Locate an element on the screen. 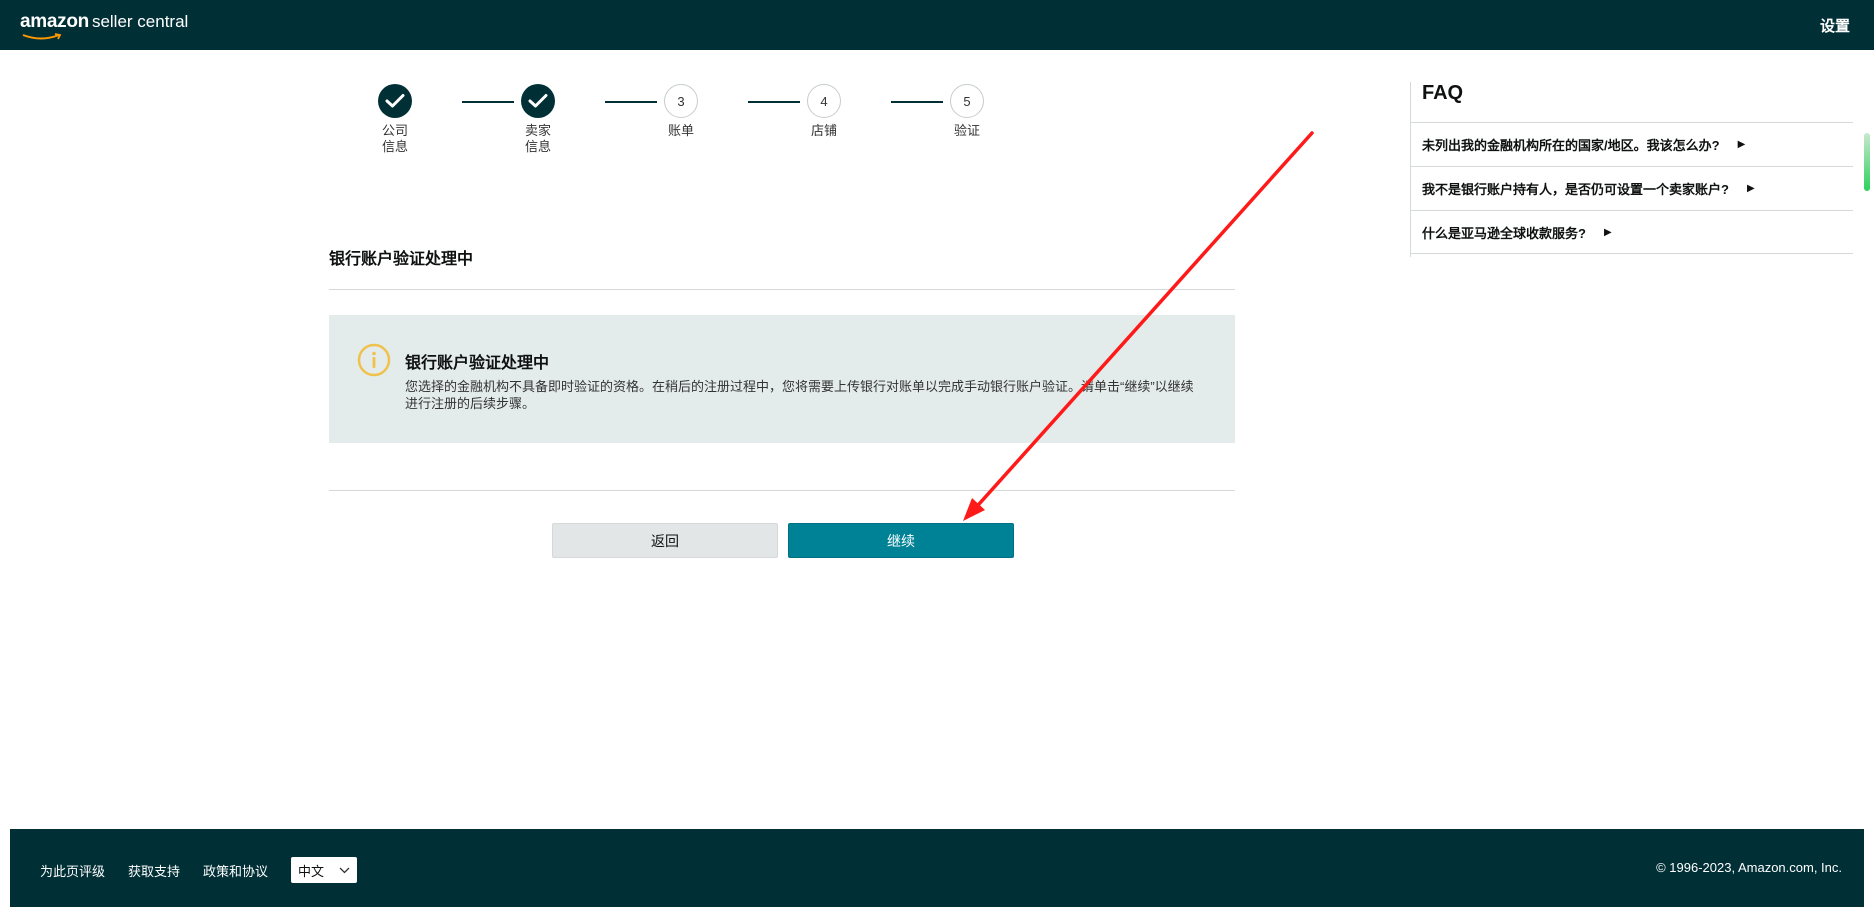 Image resolution: width=1874 pixels, height=907 pixels. language-select: 中文 is located at coordinates (324, 870).